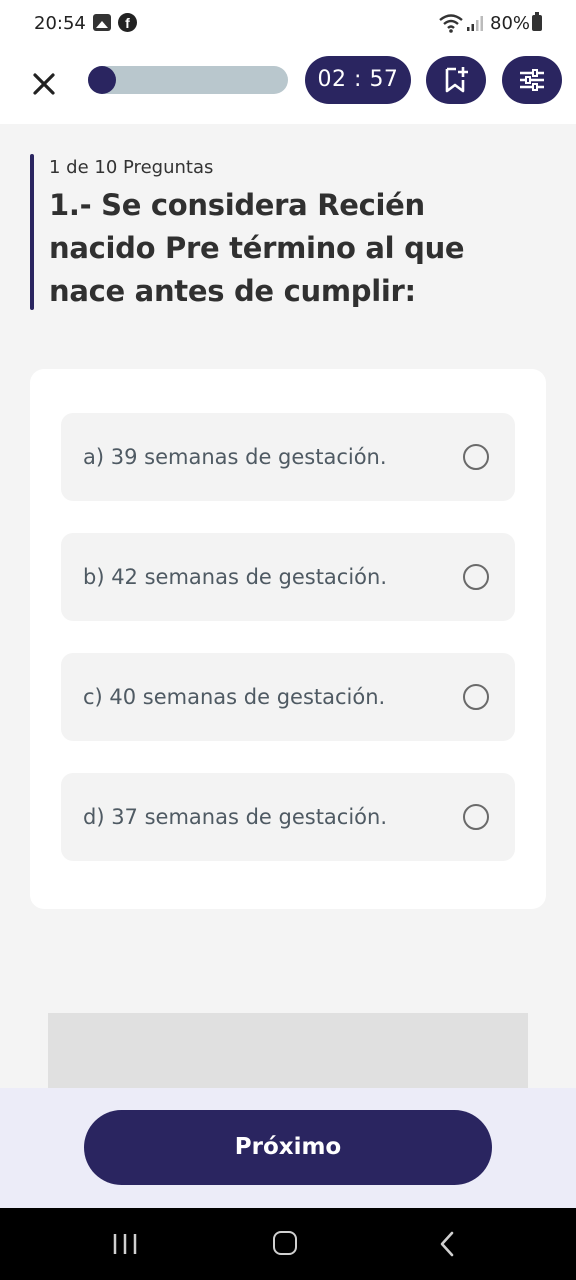 Image resolution: width=576 pixels, height=1280 pixels. Describe the element at coordinates (537, 21) in the screenshot. I see `battery-icon` at that location.